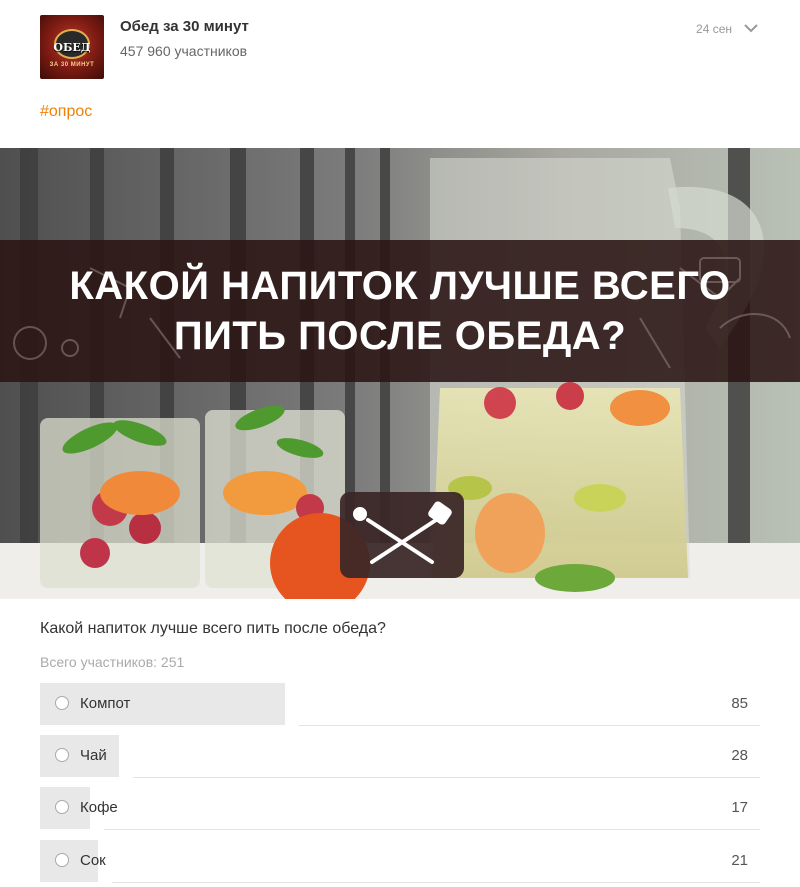  Describe the element at coordinates (400, 286) in the screenshot. I see `banner-title-line-1: КАКОЙ НАПИТОК ЛУЧШЕ ВСЕГО` at that location.